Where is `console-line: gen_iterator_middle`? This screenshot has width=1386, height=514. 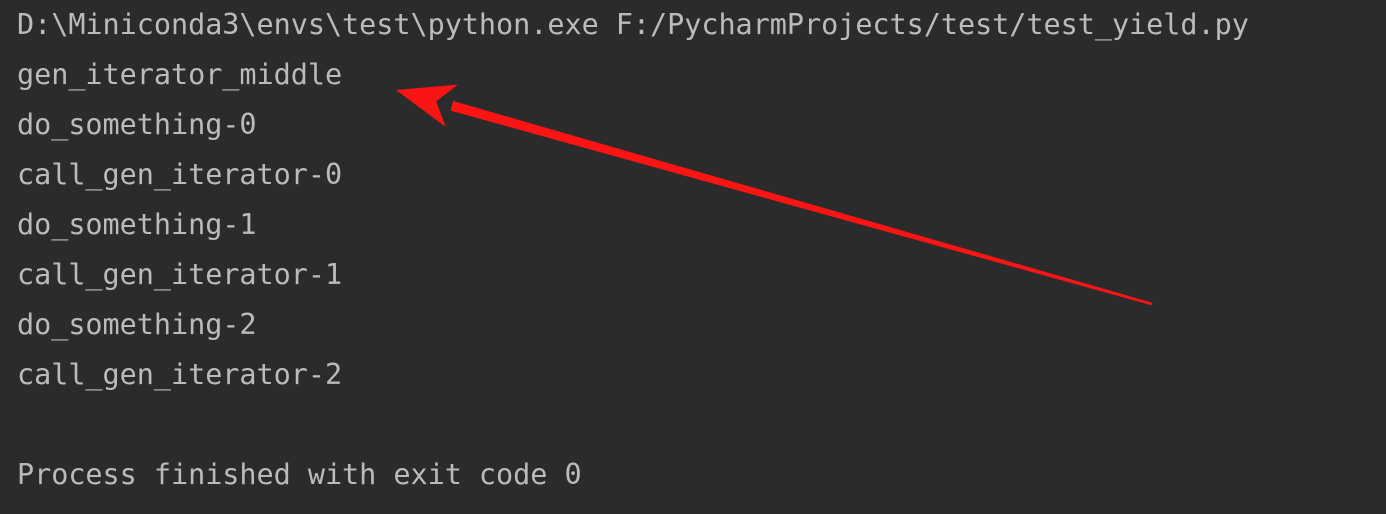 console-line: gen_iterator_middle is located at coordinates (180, 74).